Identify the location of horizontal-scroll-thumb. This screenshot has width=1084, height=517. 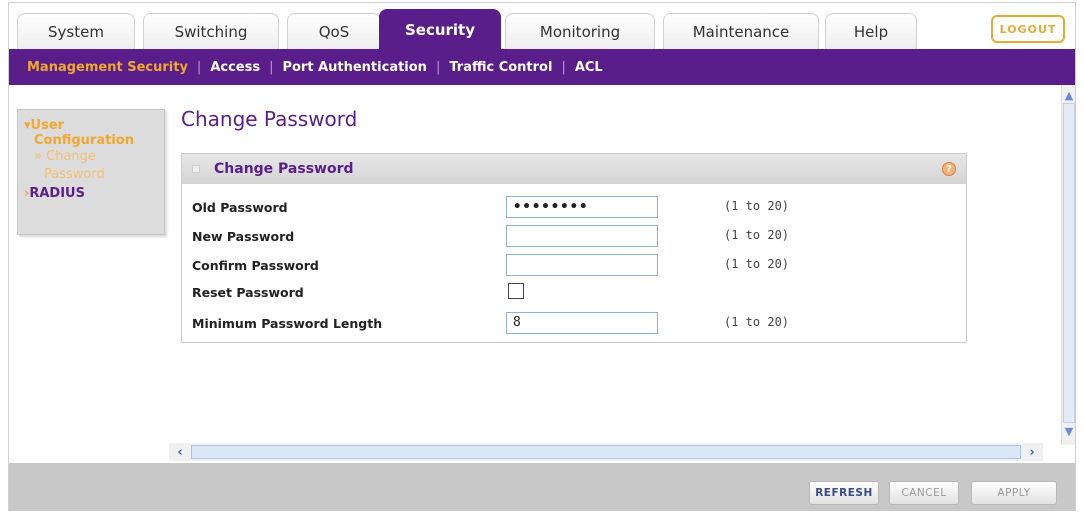
(606, 452).